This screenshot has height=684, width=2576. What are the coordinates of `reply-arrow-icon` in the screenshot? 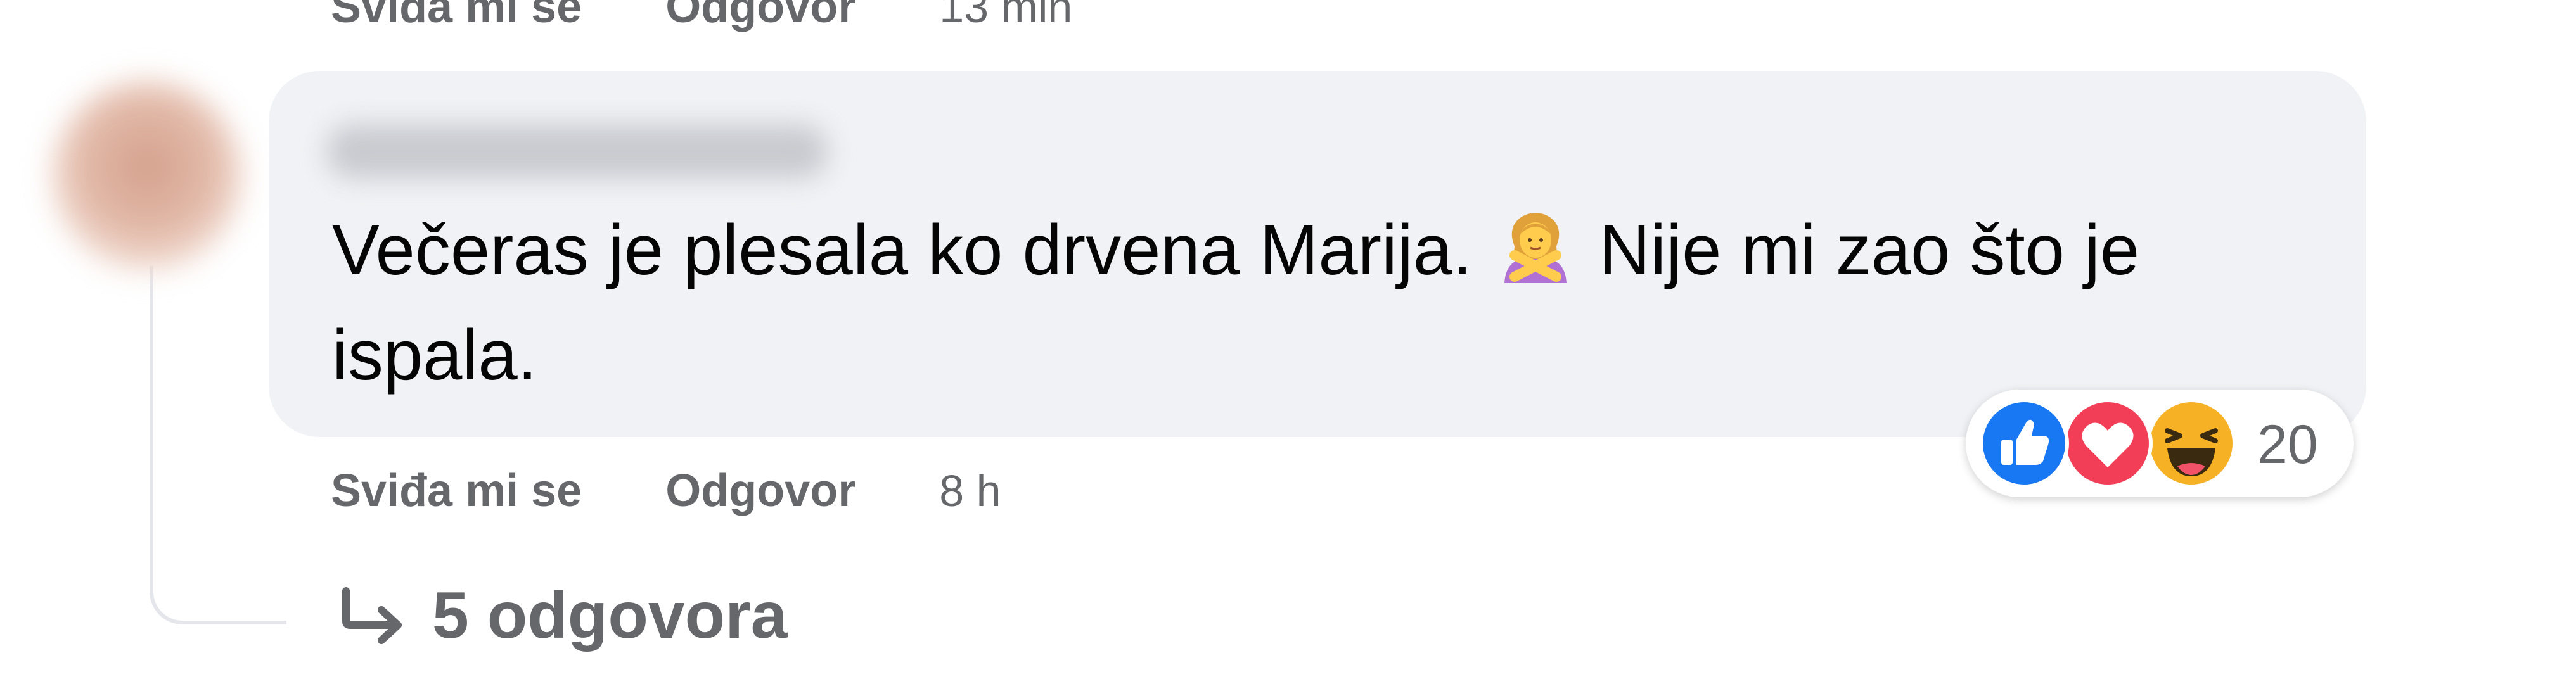 It's located at (372, 615).